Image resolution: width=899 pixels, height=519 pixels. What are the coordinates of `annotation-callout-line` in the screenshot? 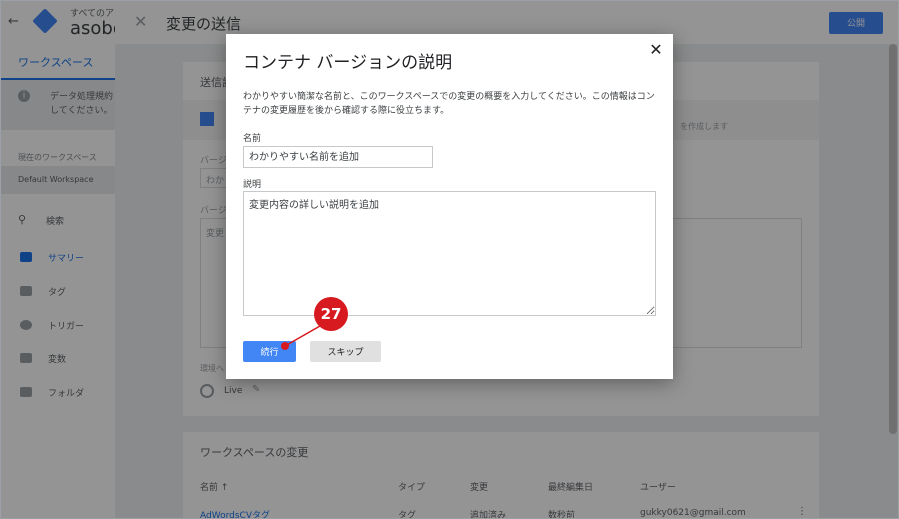 It's located at (302, 336).